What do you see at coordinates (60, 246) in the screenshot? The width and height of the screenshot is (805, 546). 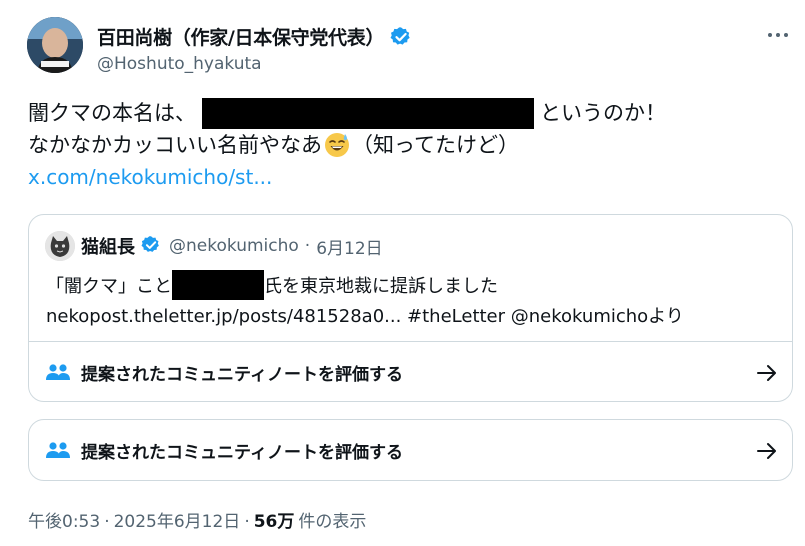 I see `quote-avatar` at bounding box center [60, 246].